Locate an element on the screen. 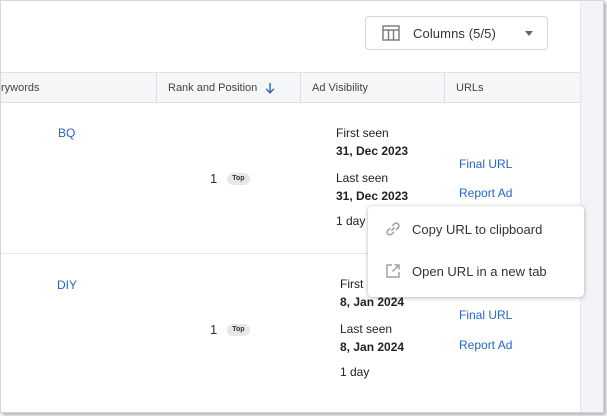  last-seen-date: 8, Jan 2024 is located at coordinates (372, 347).